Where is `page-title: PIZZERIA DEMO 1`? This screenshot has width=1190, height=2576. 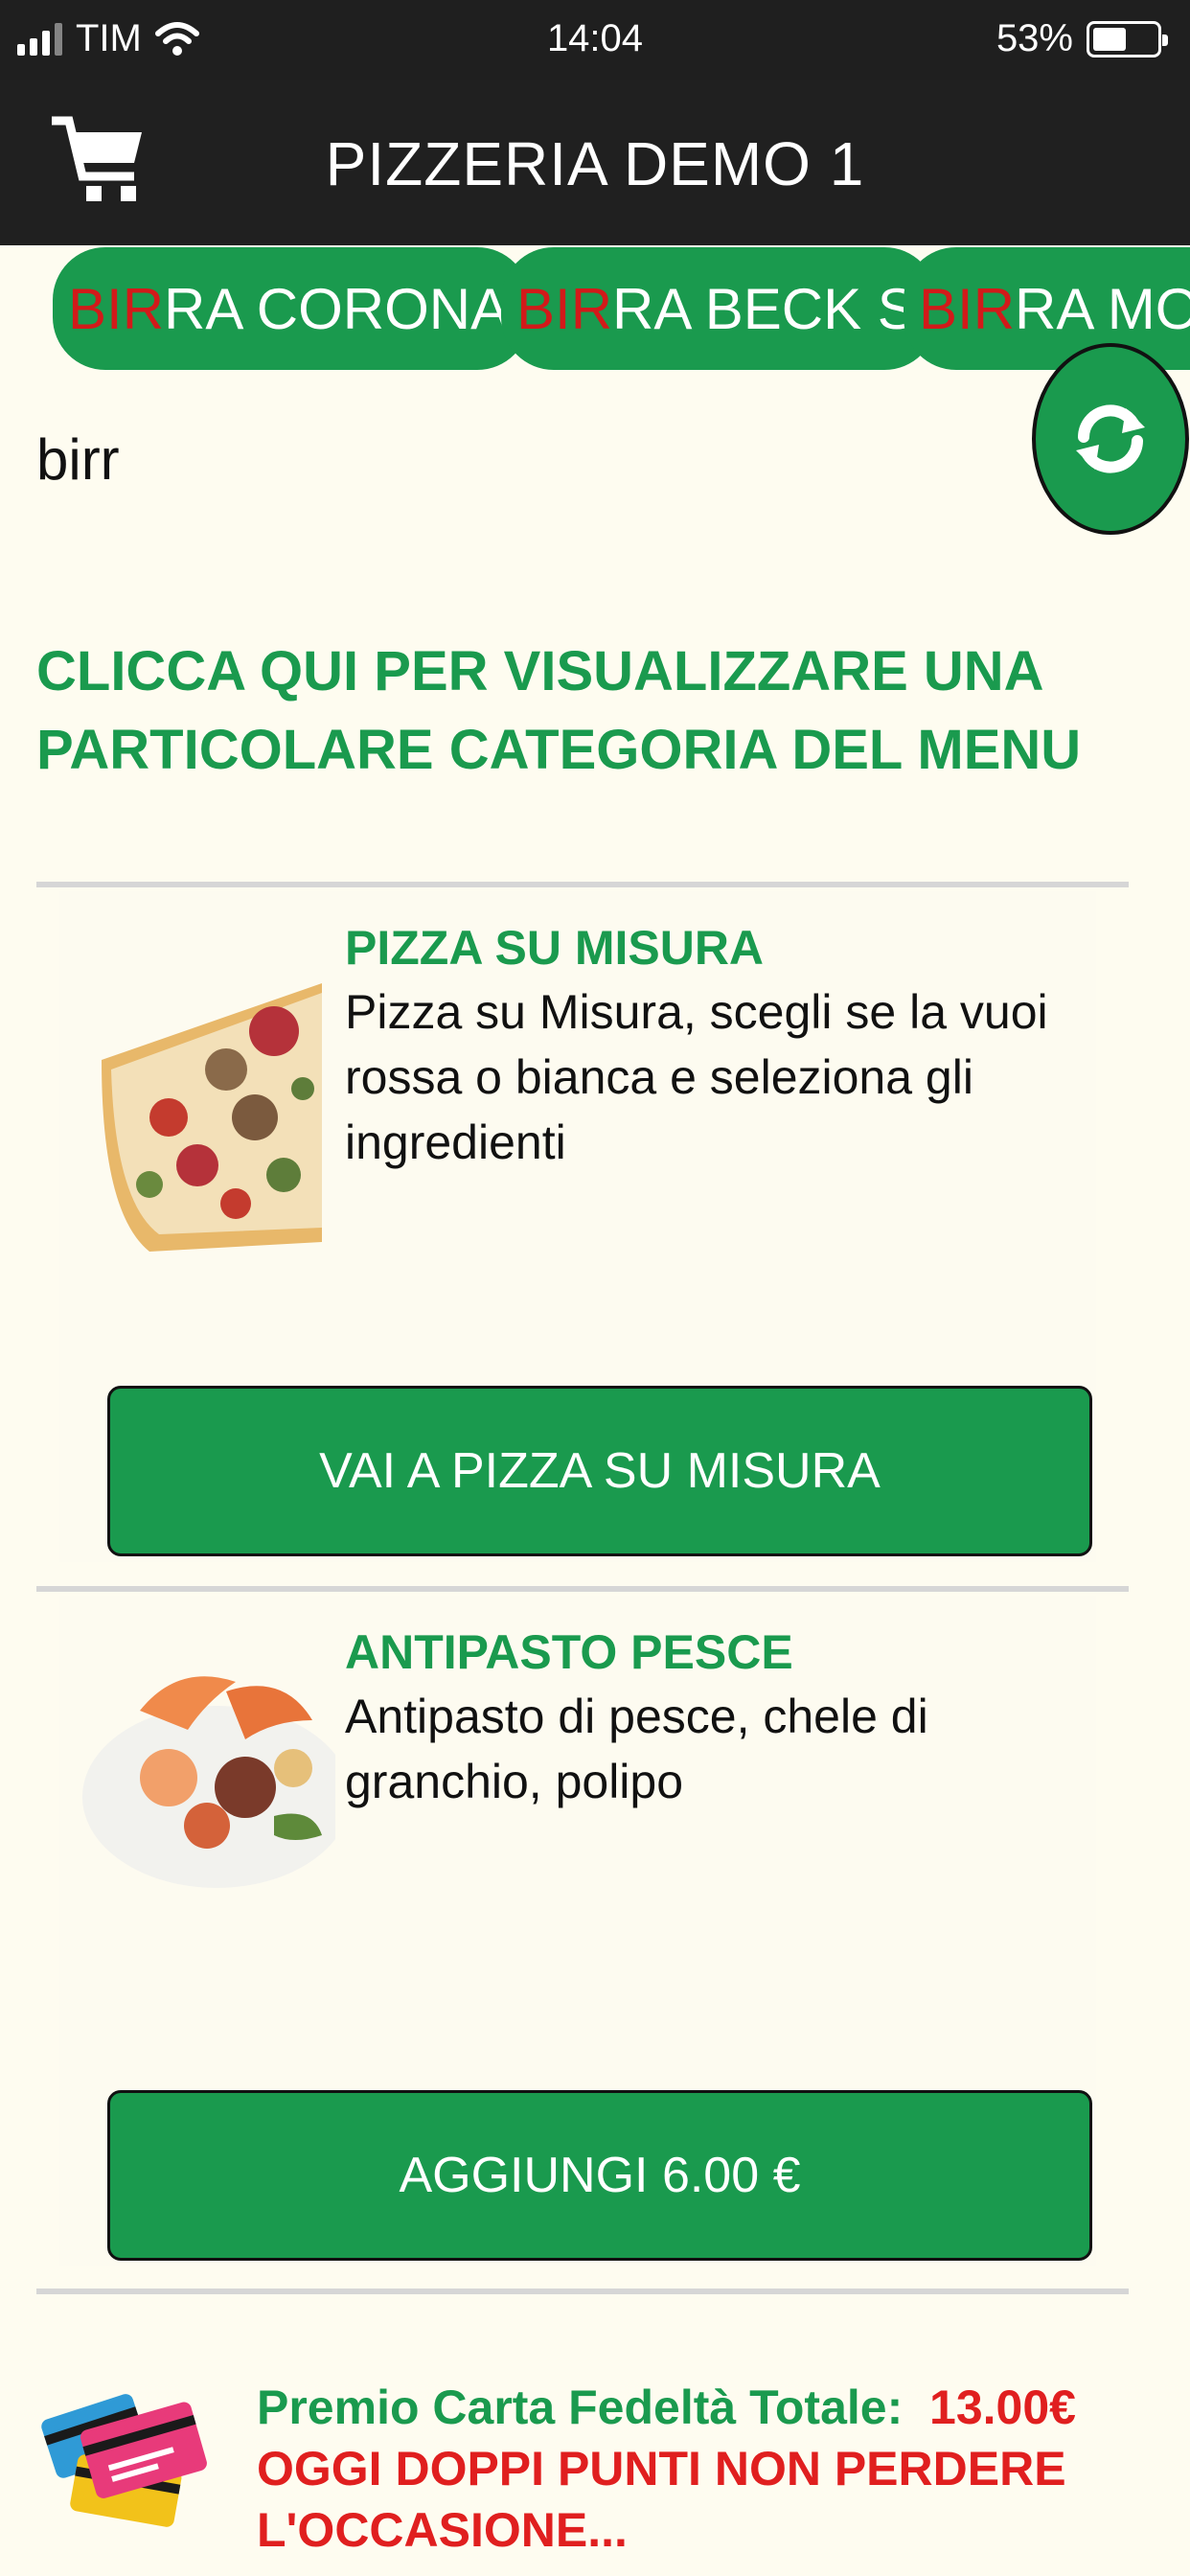 page-title: PIZZERIA DEMO 1 is located at coordinates (595, 163).